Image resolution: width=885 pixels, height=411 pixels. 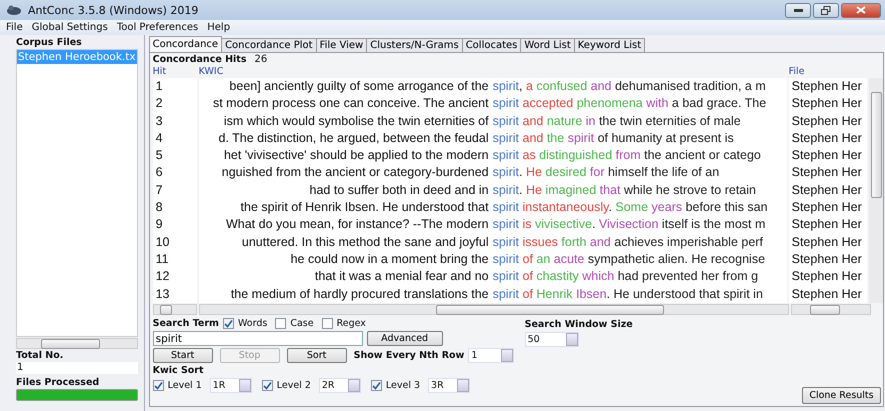 What do you see at coordinates (354, 173) in the screenshot?
I see `left-context: nguished from the ancient or category-burdened` at bounding box center [354, 173].